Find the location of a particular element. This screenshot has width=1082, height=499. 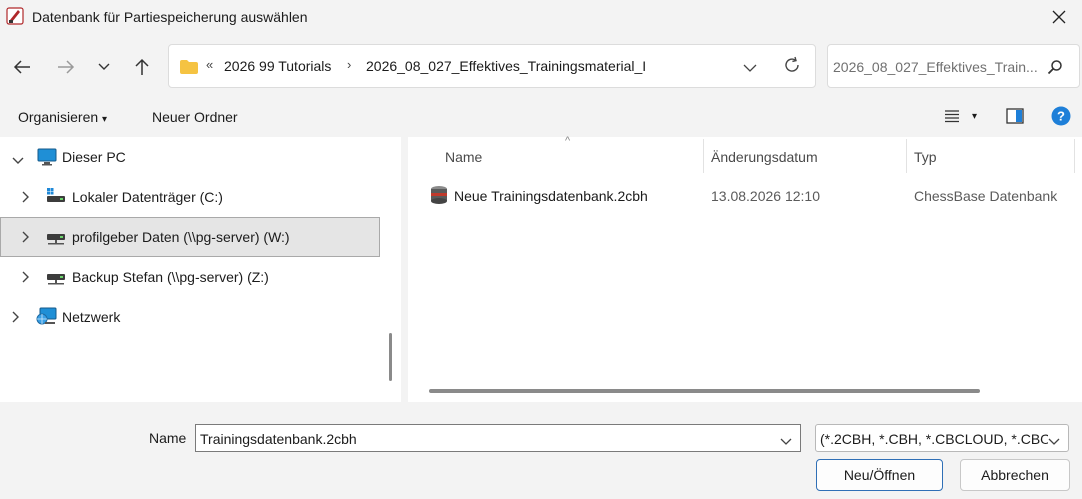

column-header-name: Name is located at coordinates (463, 157).